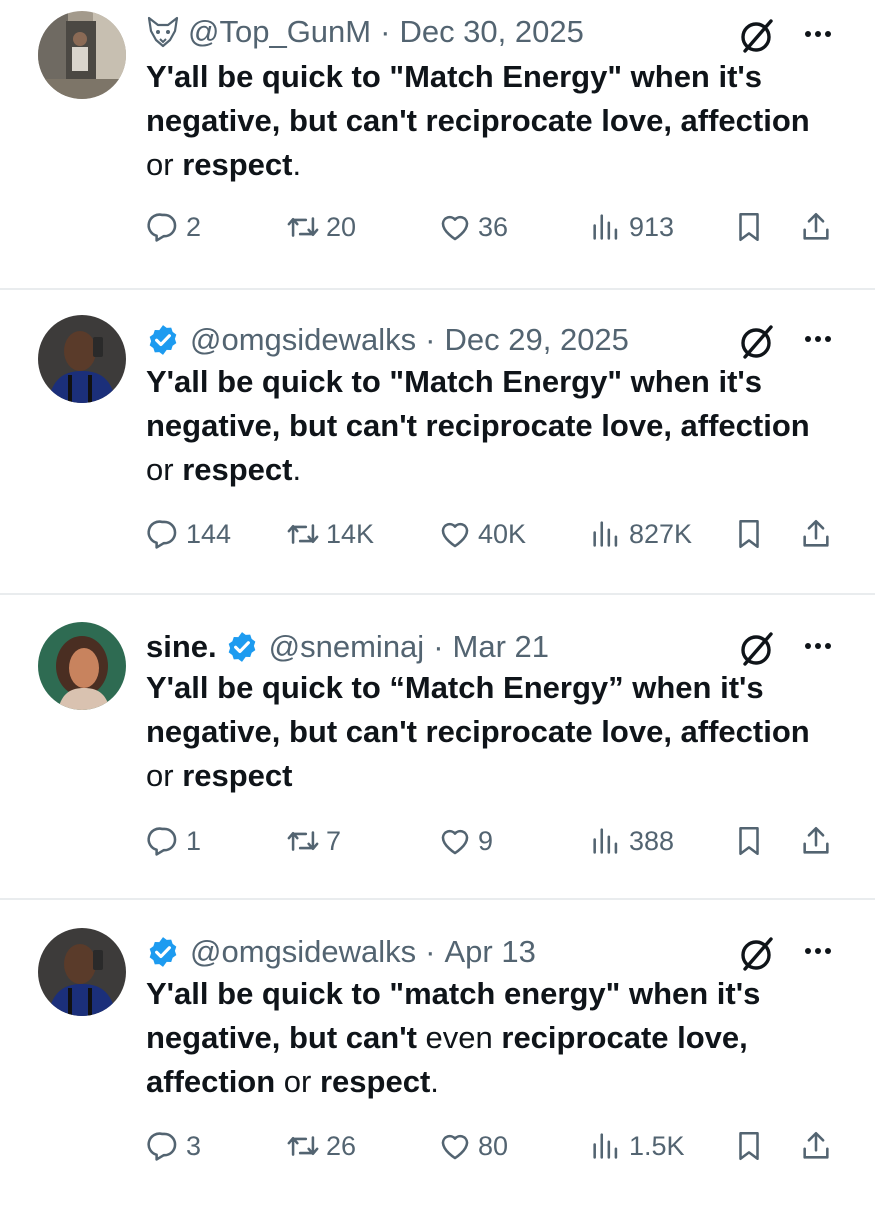 The width and height of the screenshot is (875, 1205). What do you see at coordinates (163, 32) in the screenshot?
I see `fox-icon` at bounding box center [163, 32].